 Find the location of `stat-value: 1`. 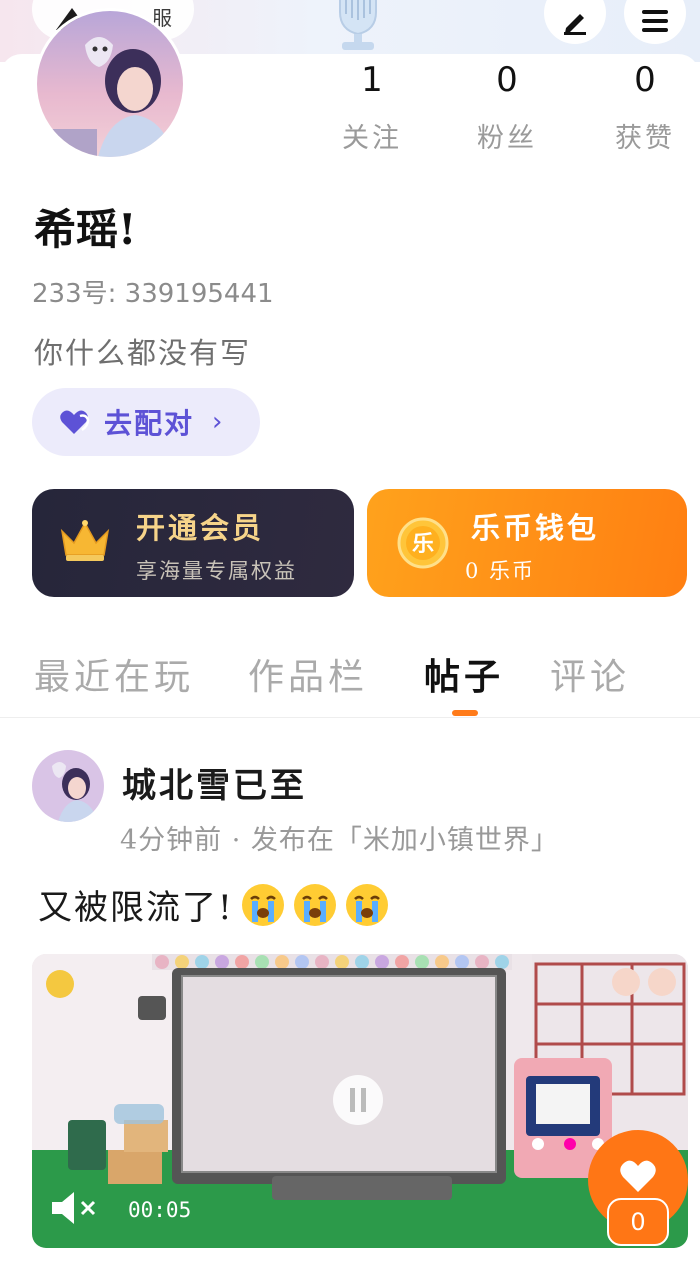

stat-value: 1 is located at coordinates (372, 80).